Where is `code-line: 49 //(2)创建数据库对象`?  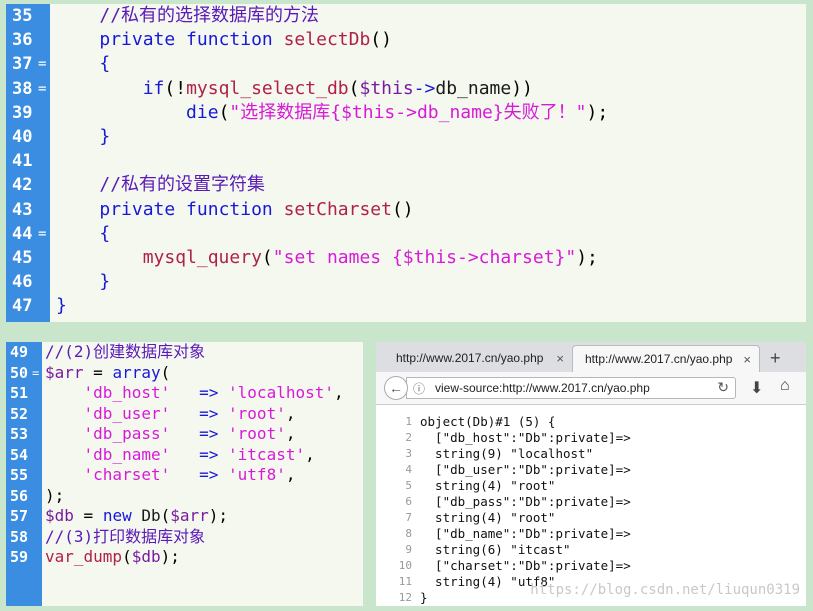 code-line: 49 //(2)创建数据库对象 is located at coordinates (184, 352).